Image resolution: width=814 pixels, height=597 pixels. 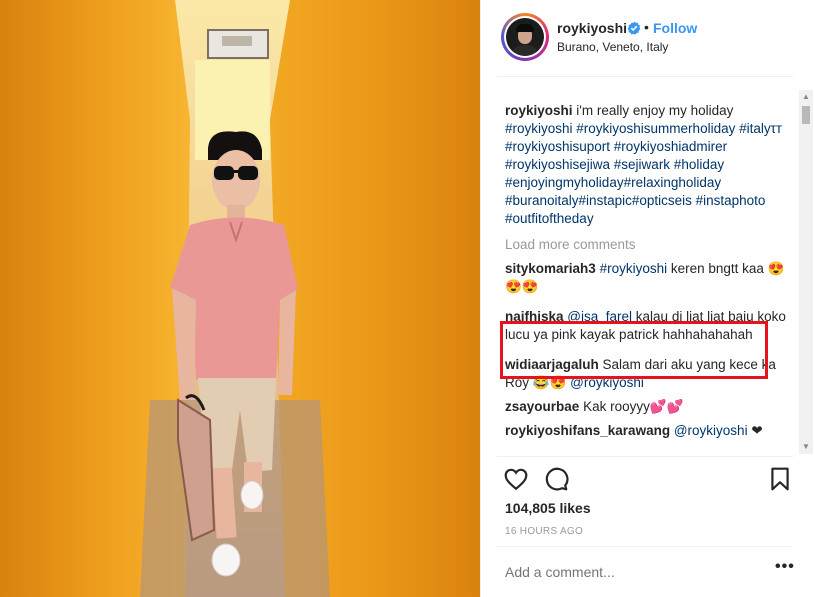 What do you see at coordinates (785, 567) in the screenshot?
I see `more-options-icon: •••` at bounding box center [785, 567].